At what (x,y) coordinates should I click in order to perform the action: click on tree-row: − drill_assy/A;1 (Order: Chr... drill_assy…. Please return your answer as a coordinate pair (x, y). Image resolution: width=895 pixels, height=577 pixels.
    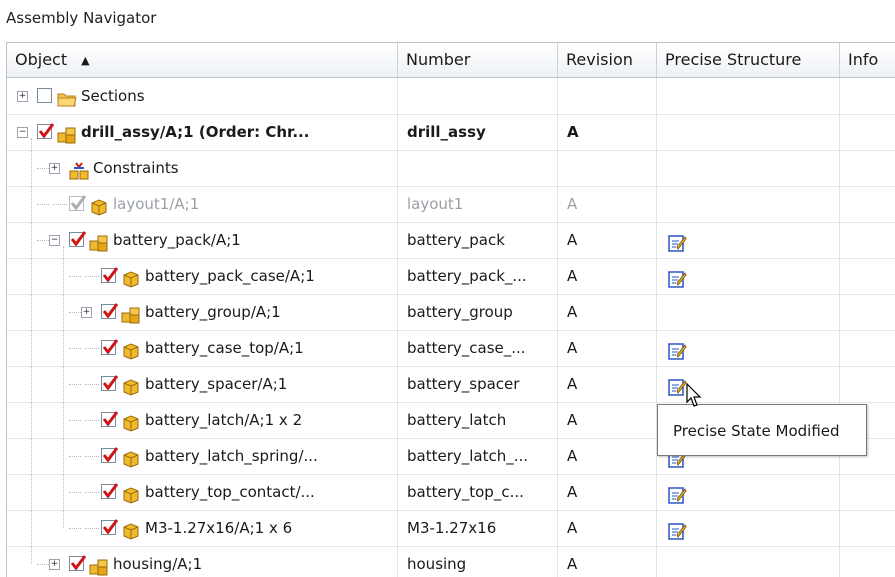
    Looking at the image, I should click on (451, 132).